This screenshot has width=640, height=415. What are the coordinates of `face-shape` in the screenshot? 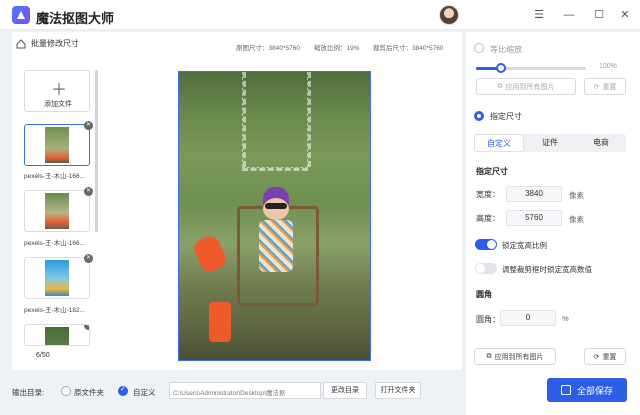 It's located at (276, 209).